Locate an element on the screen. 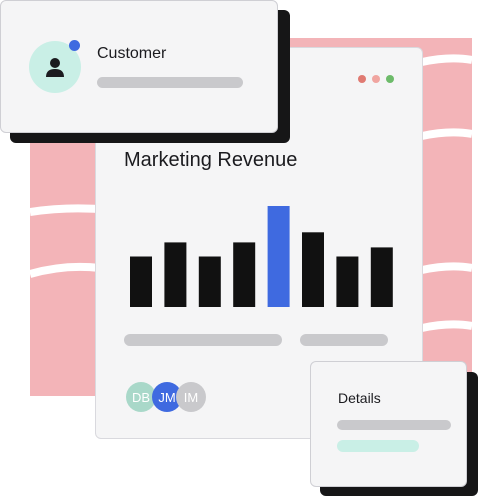  details-title: Details is located at coordinates (359, 398).